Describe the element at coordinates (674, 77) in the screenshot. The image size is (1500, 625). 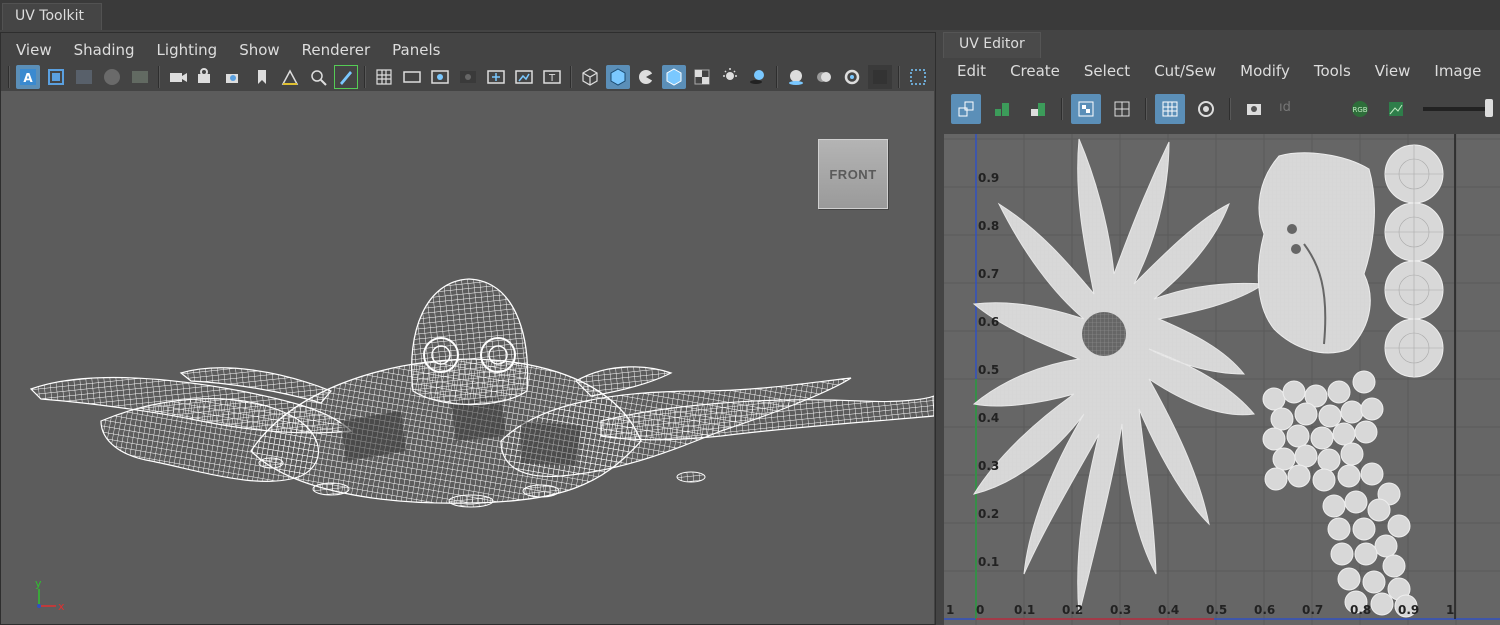
I see `wireframe-on-shaded-icon` at that location.